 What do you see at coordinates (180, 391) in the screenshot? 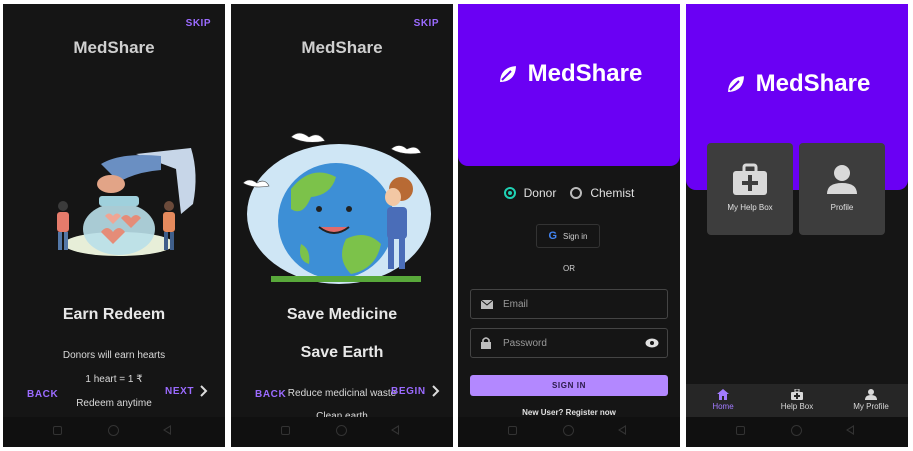
I see `next-label: NEXT` at bounding box center [180, 391].